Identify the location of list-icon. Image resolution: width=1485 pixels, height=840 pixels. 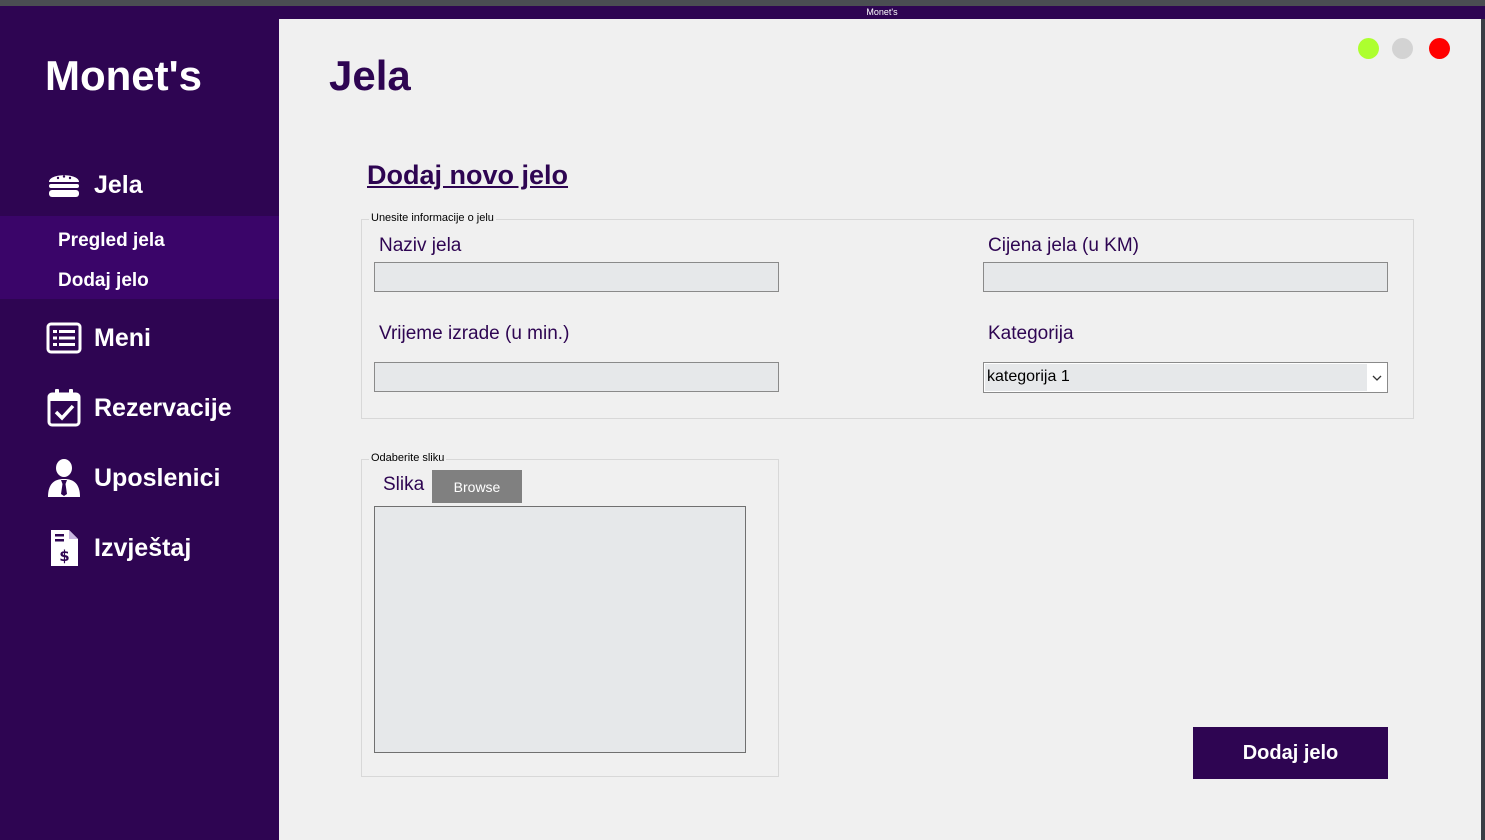
(64, 338).